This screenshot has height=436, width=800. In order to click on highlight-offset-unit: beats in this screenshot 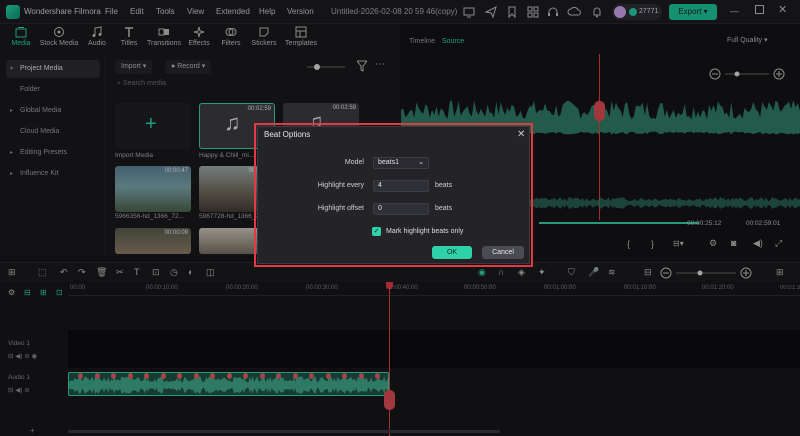, I will do `click(444, 208)`.